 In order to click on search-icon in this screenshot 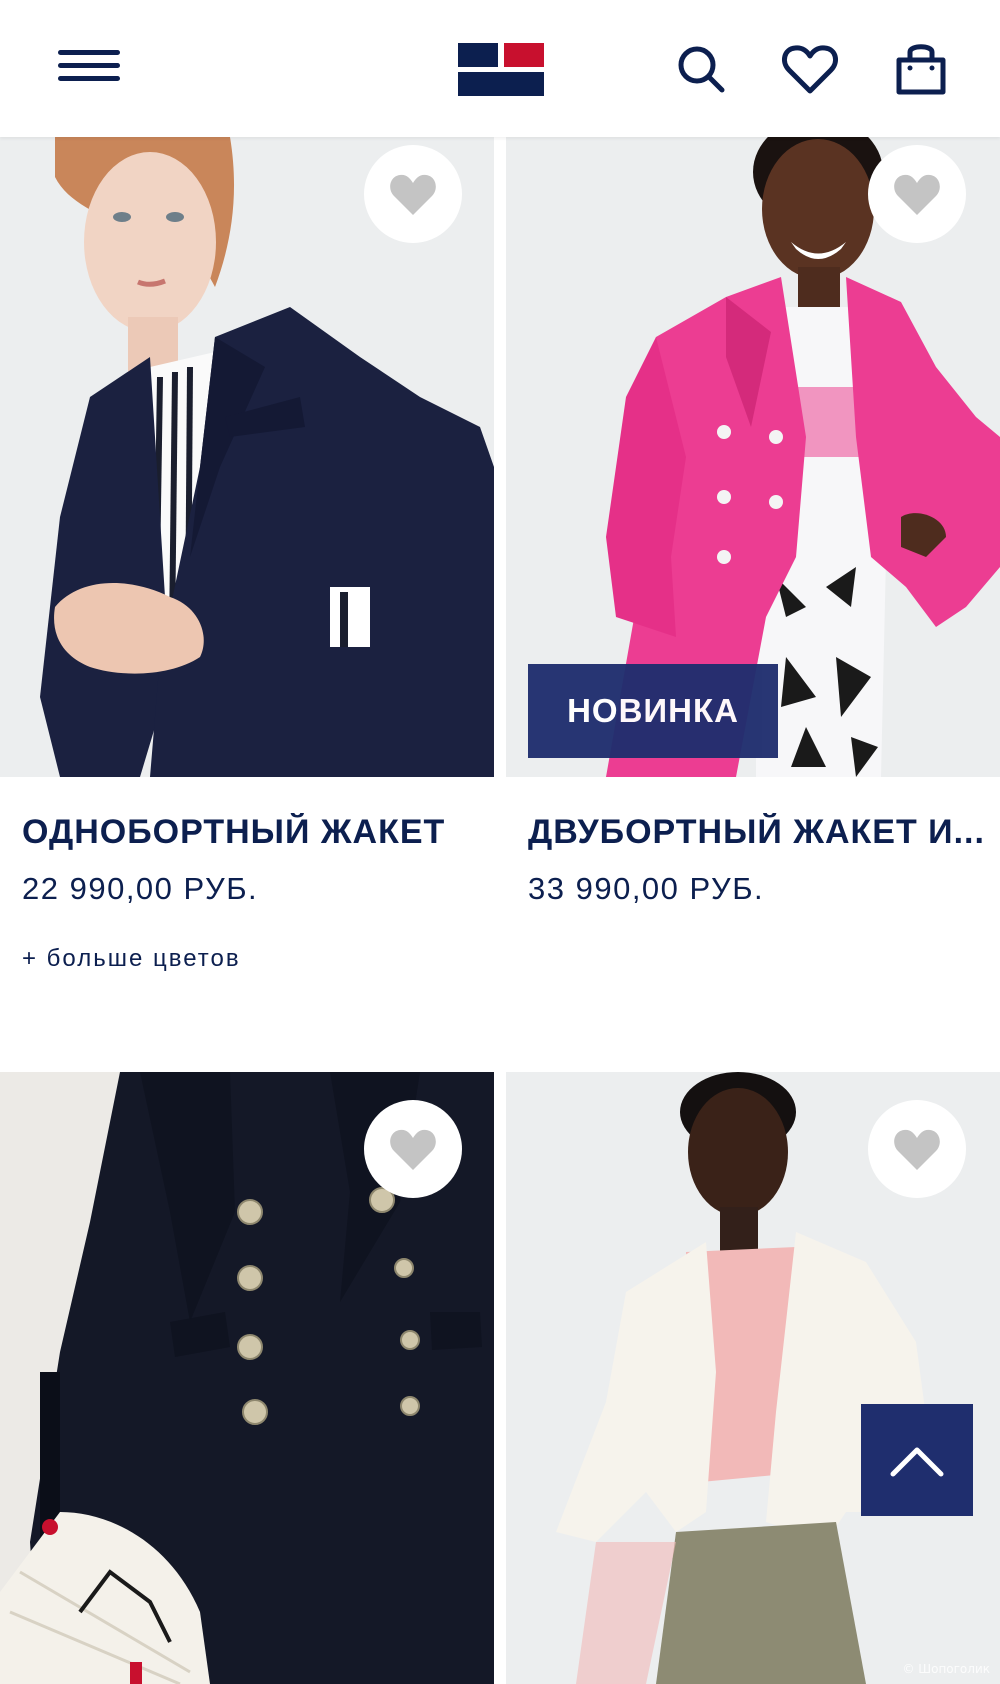, I will do `click(701, 69)`.